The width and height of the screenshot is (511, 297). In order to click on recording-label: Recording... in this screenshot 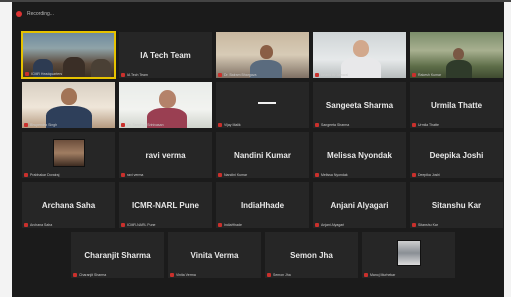, I will do `click(40, 14)`.